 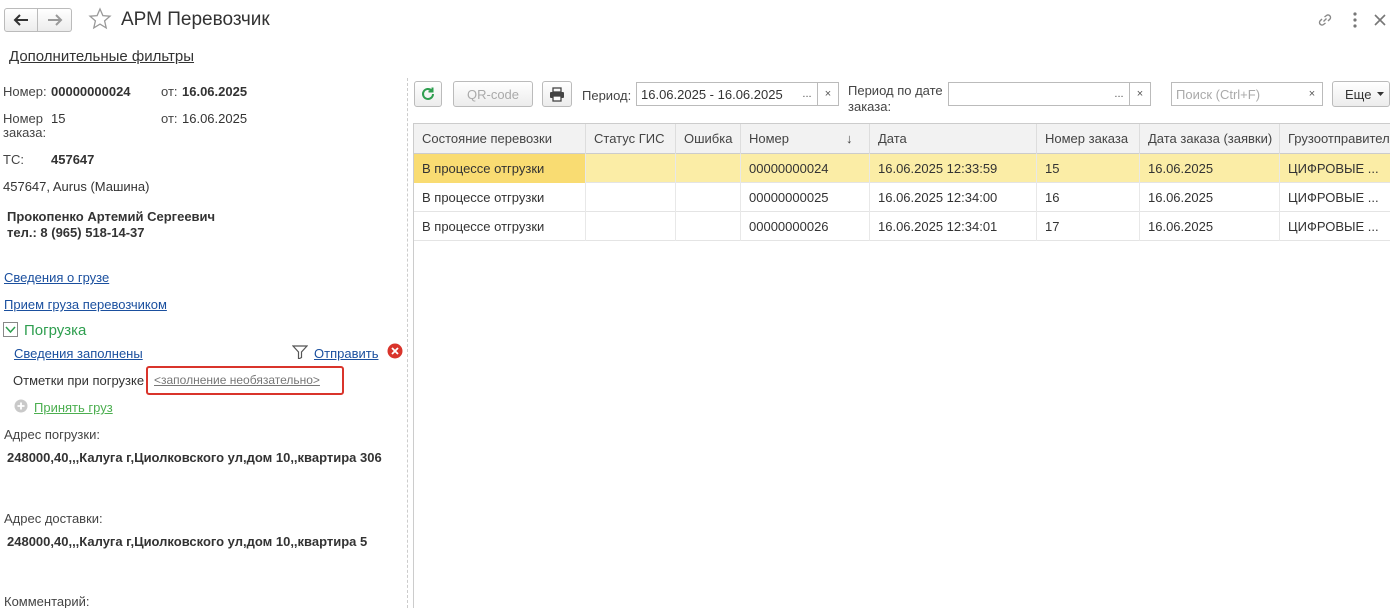 What do you see at coordinates (1381, 94) in the screenshot?
I see `dropdown-arrow-icon` at bounding box center [1381, 94].